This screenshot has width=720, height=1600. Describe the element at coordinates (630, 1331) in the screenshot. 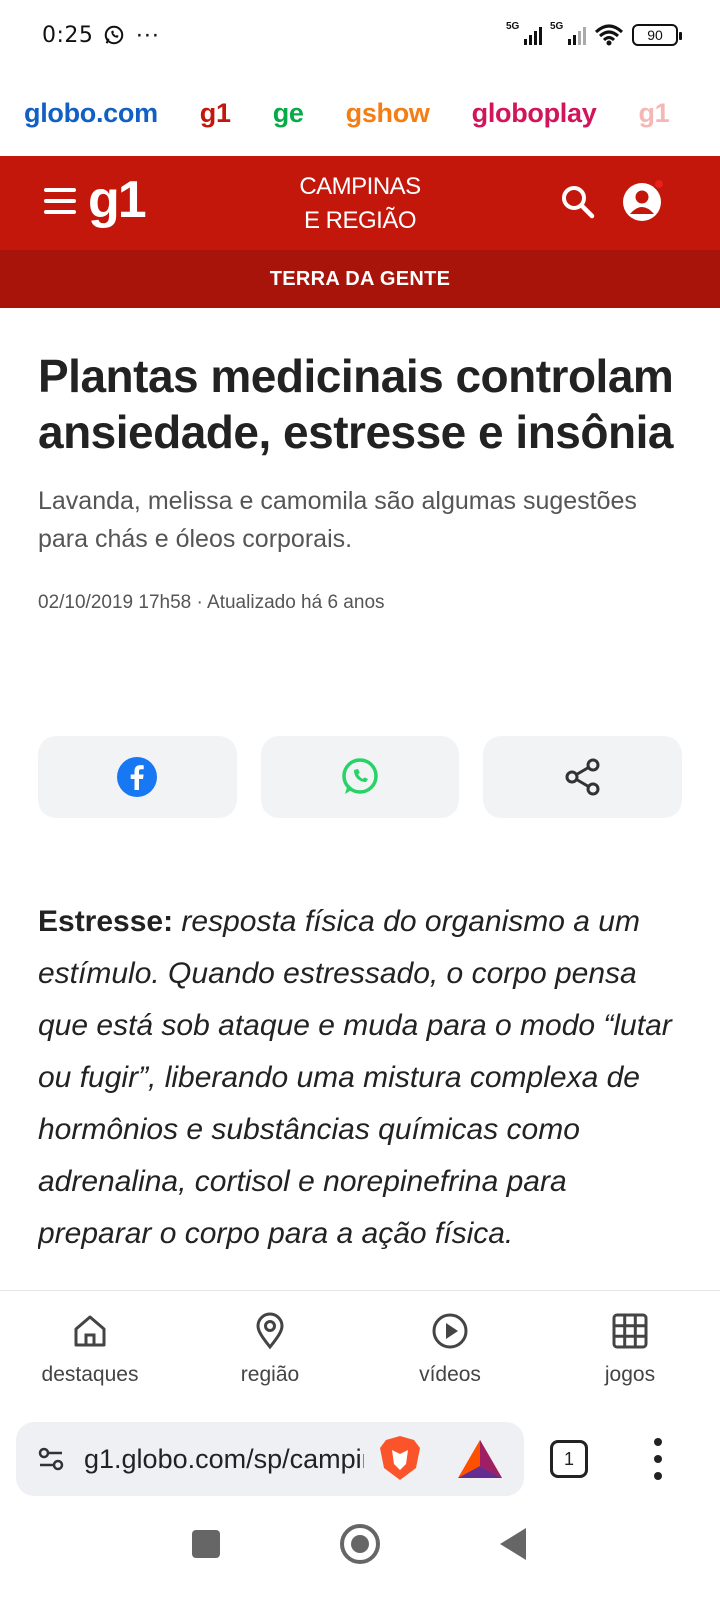

I see `grid-icon` at that location.